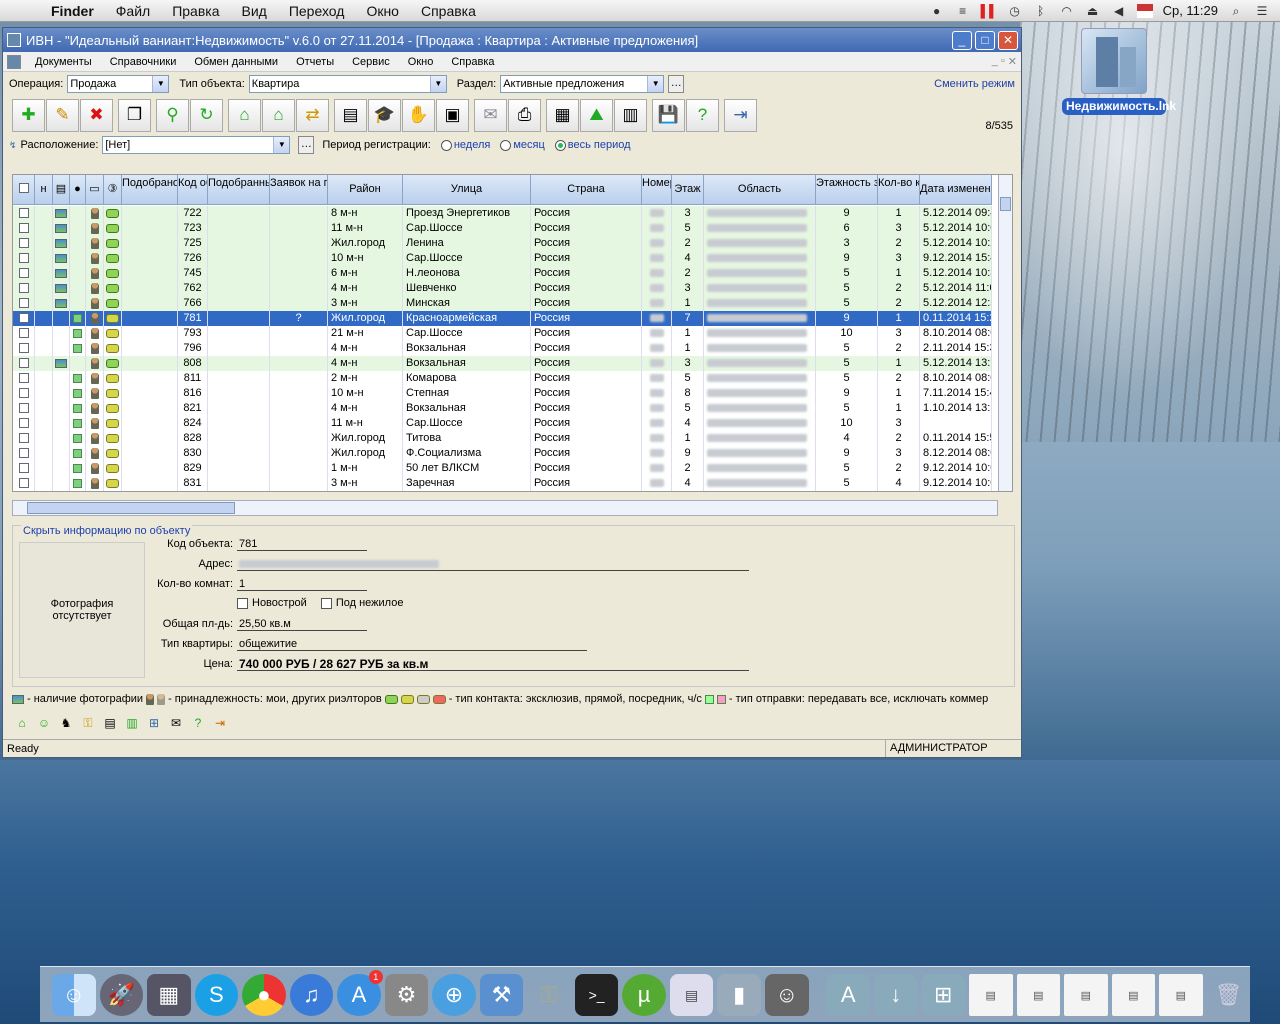  I want to click on close-button: ✕, so click(1008, 40).